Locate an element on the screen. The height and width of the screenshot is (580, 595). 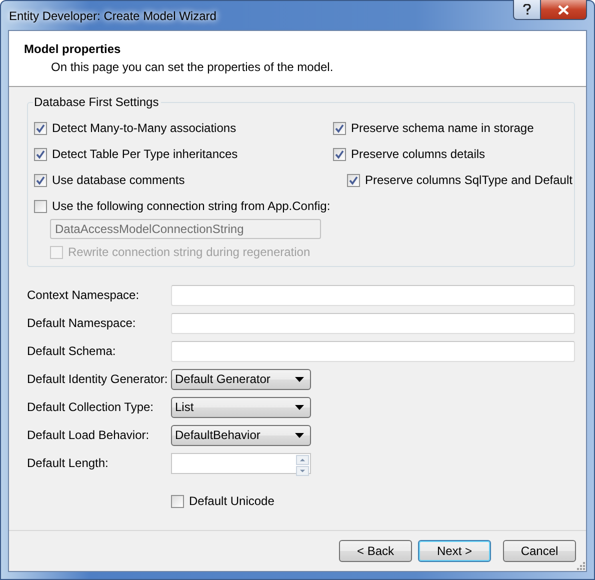
checkbox-label: Detect Table Per Type inheritances is located at coordinates (145, 154).